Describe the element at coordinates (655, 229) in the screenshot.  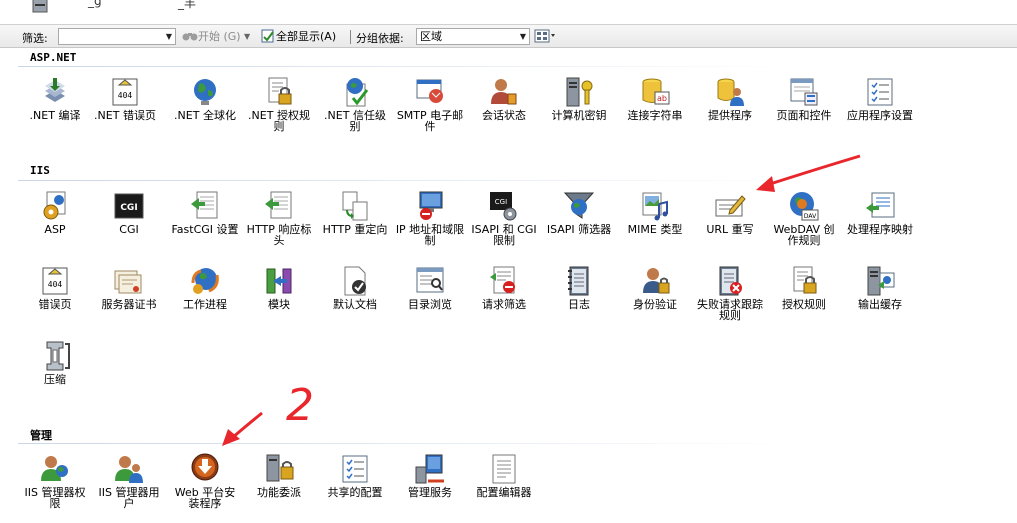
I see `feature-label: MIME 类型` at that location.